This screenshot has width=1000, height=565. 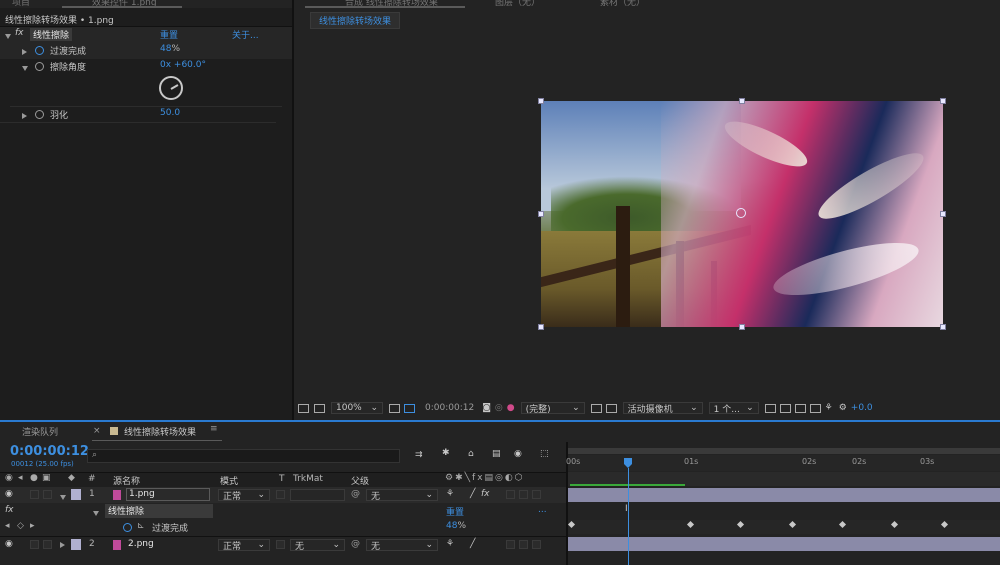 What do you see at coordinates (317, 495) in the screenshot?
I see `trkmat-select` at bounding box center [317, 495].